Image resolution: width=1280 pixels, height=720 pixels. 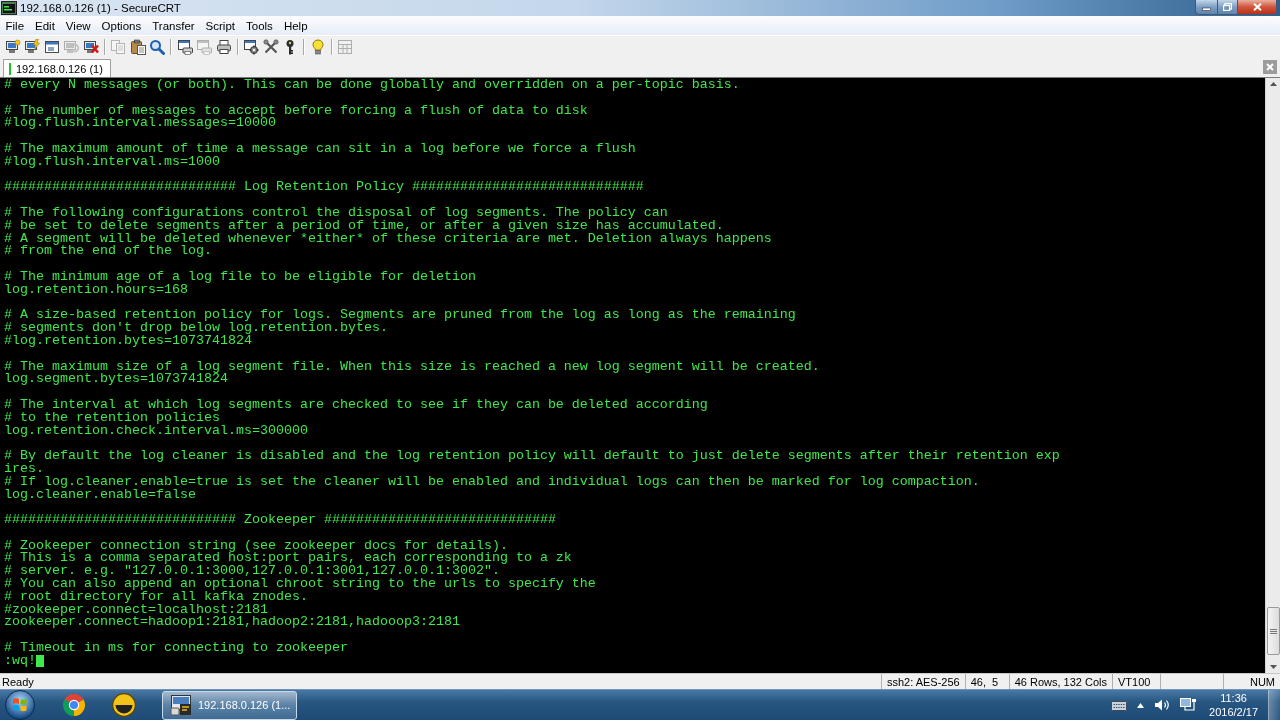 I want to click on terminal-lock-icon, so click(x=181, y=705).